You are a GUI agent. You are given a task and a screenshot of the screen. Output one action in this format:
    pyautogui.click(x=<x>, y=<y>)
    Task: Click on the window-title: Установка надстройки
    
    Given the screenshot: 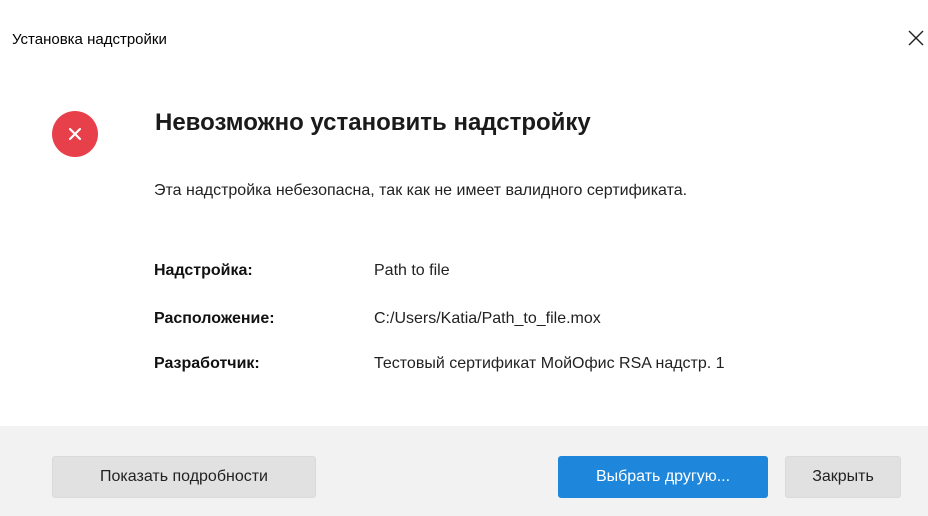 What is the action you would take?
    pyautogui.click(x=89, y=39)
    